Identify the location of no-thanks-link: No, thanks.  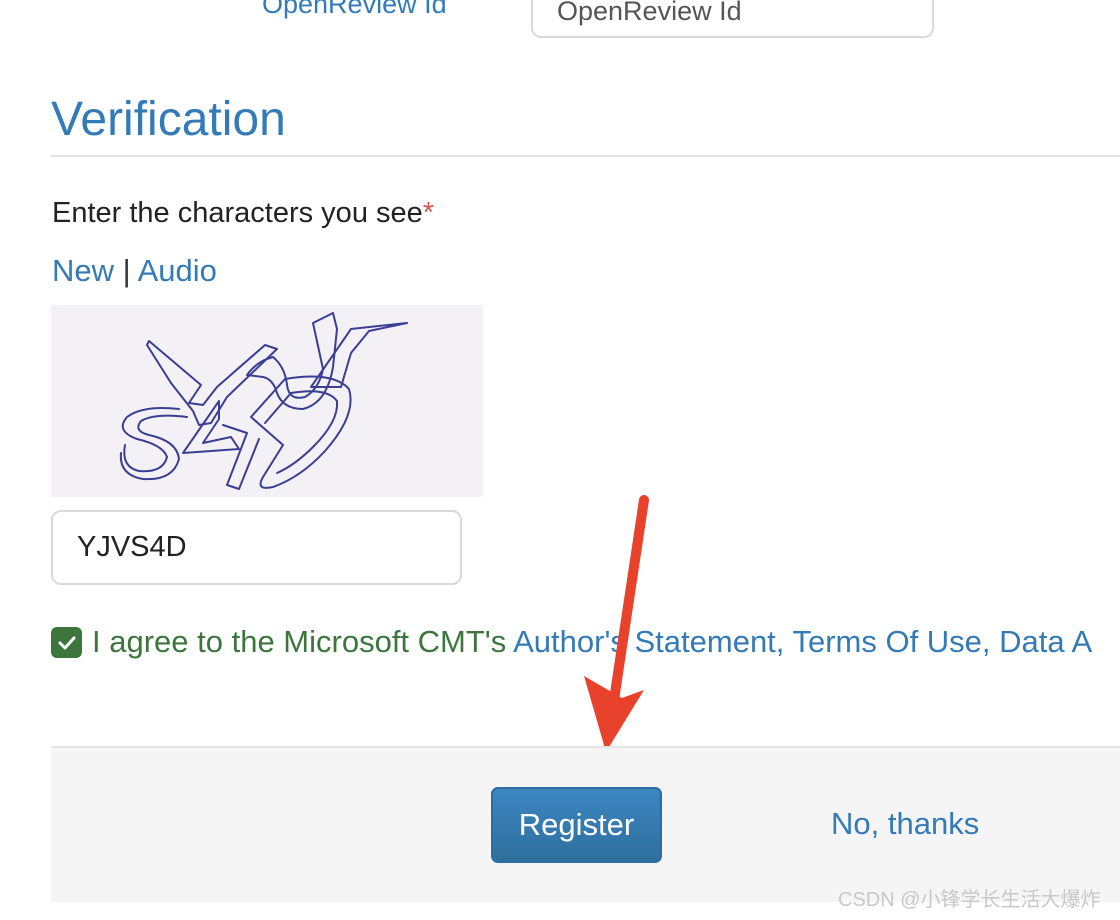
(905, 824).